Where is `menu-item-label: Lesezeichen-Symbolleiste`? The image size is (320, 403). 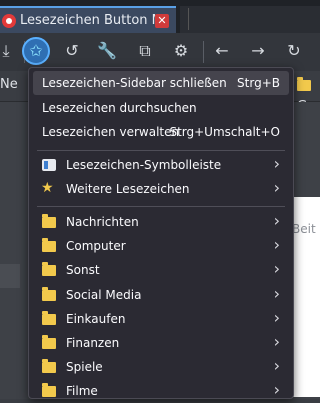
menu-item-label: Lesezeichen-Symbolleiste is located at coordinates (144, 165).